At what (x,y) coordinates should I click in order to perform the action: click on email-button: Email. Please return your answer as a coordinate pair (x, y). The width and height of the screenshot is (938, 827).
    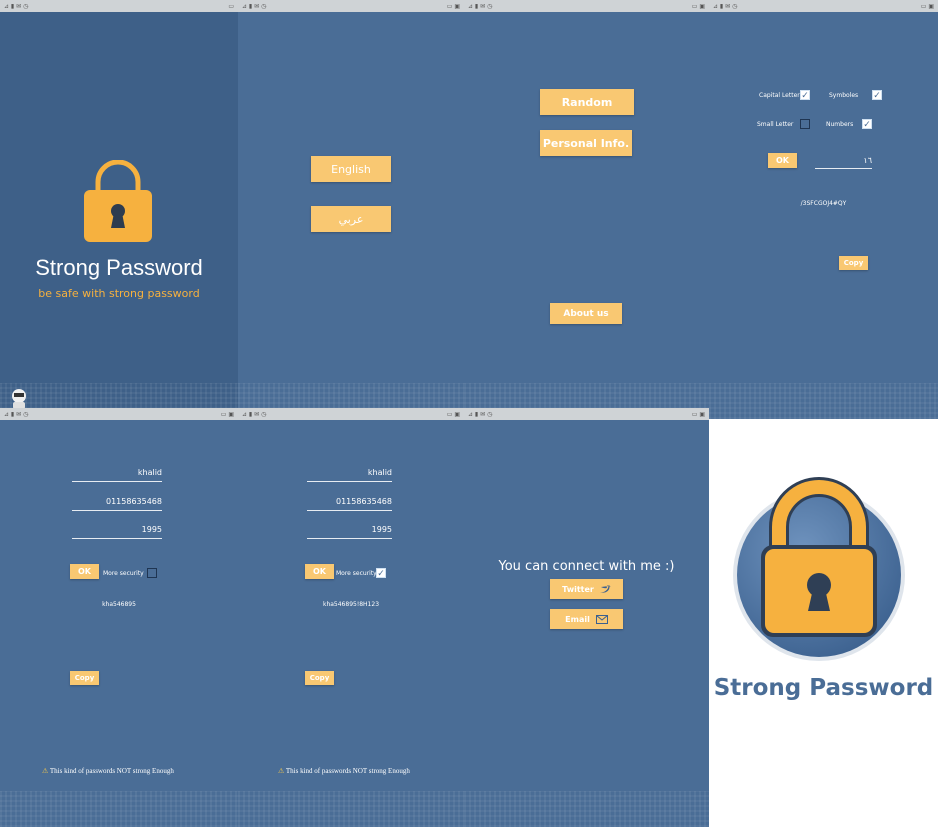
    Looking at the image, I should click on (586, 619).